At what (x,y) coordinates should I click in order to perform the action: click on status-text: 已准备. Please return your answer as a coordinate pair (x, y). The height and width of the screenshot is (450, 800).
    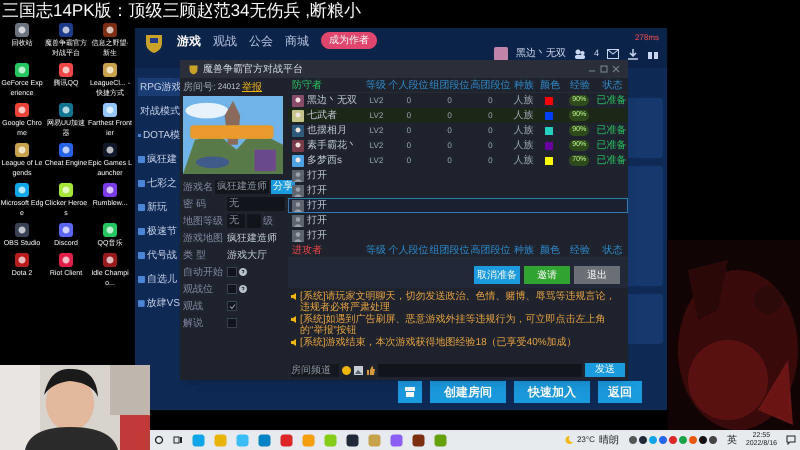
    Looking at the image, I should click on (611, 131).